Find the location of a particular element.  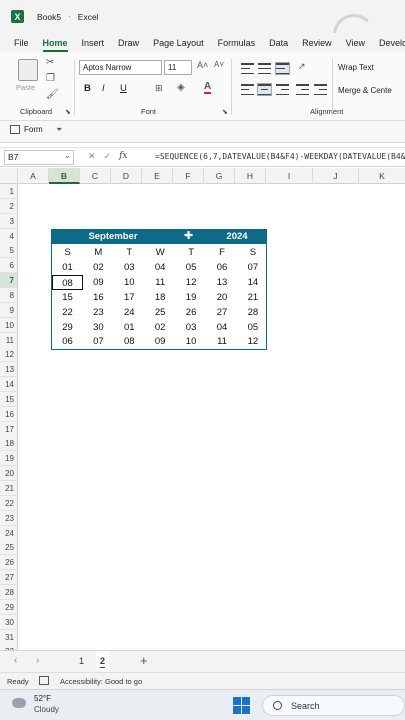

row-header-19: 19 is located at coordinates (9, 459).